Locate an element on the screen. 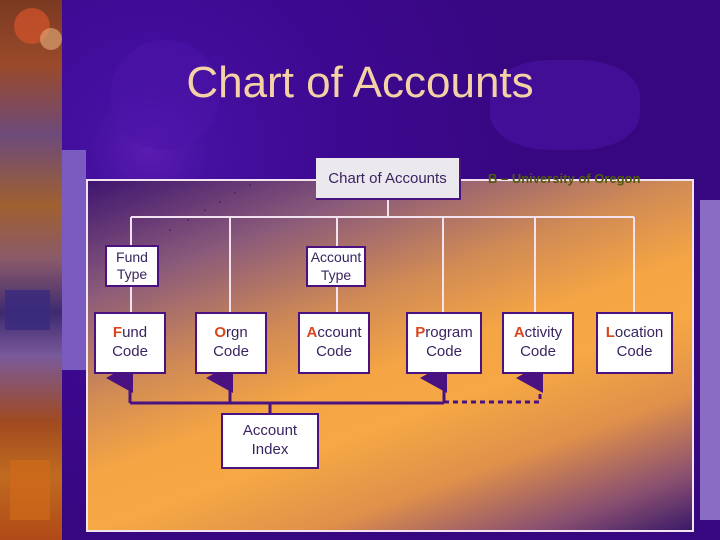  box-text: ocation is located at coordinates (639, 333).